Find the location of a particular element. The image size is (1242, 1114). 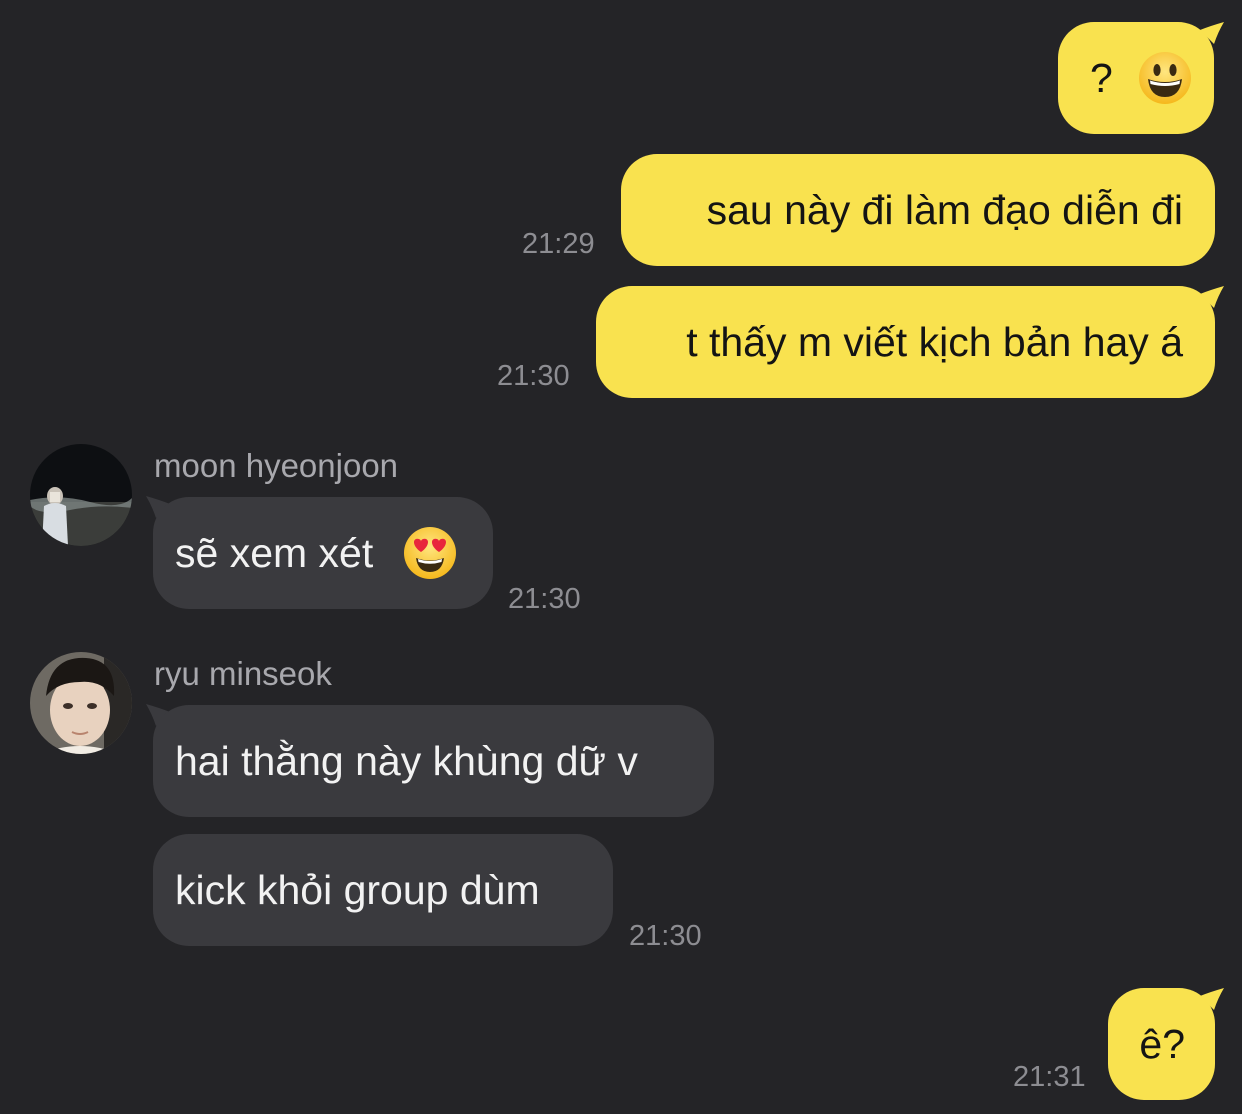

sender-name: moon hyeonjoon is located at coordinates (276, 465).